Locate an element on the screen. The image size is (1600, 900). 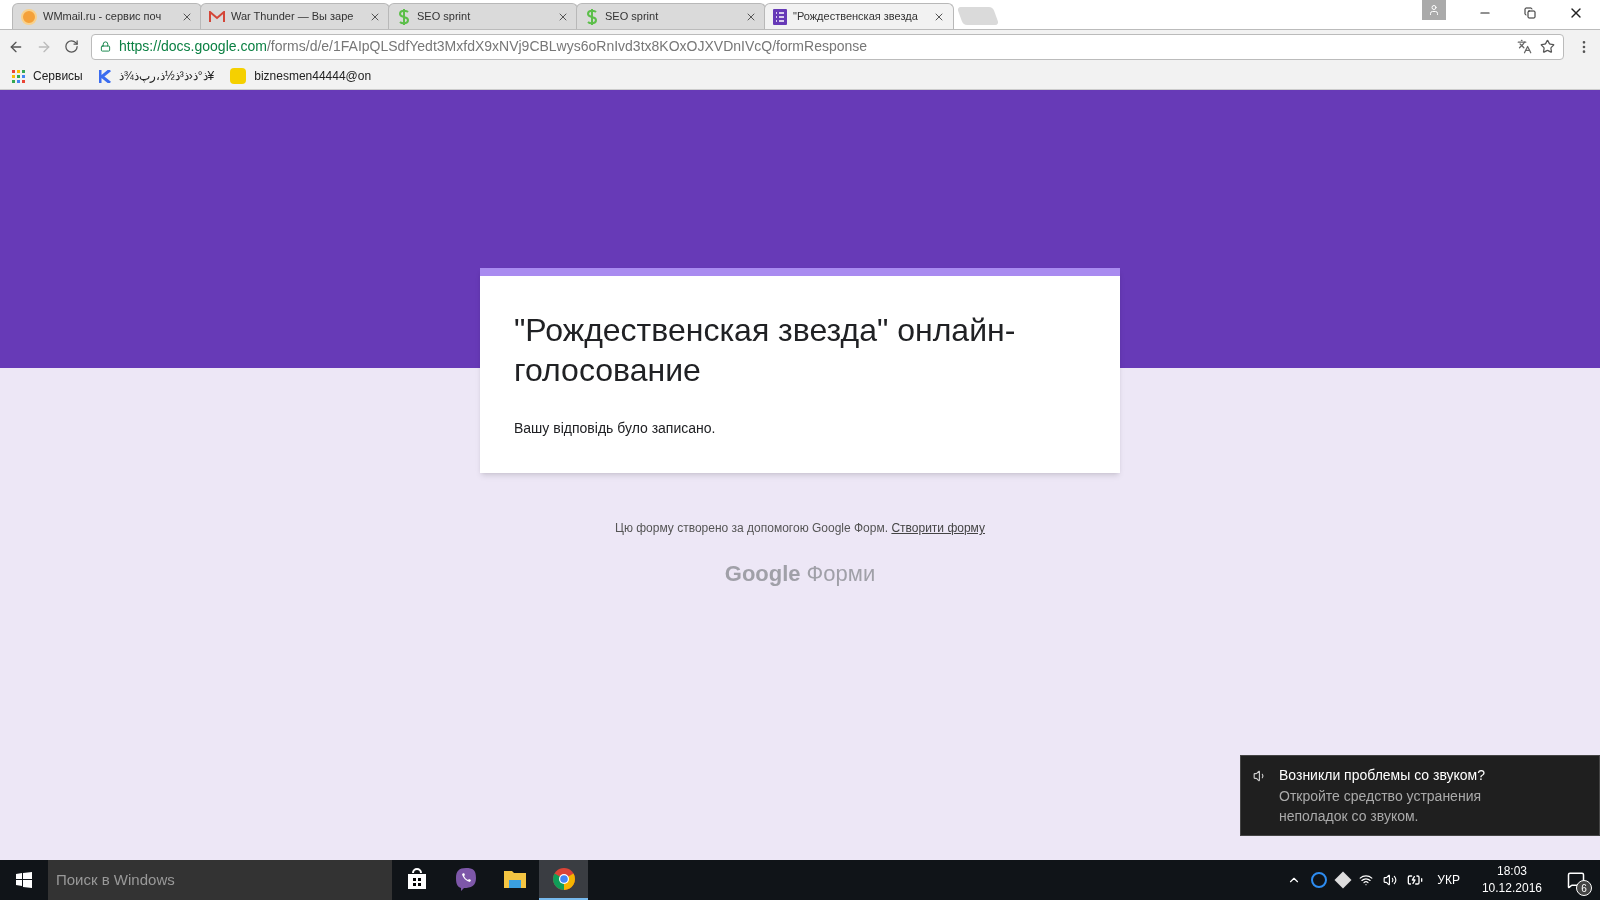
folder-icon is located at coordinates (514, 879).